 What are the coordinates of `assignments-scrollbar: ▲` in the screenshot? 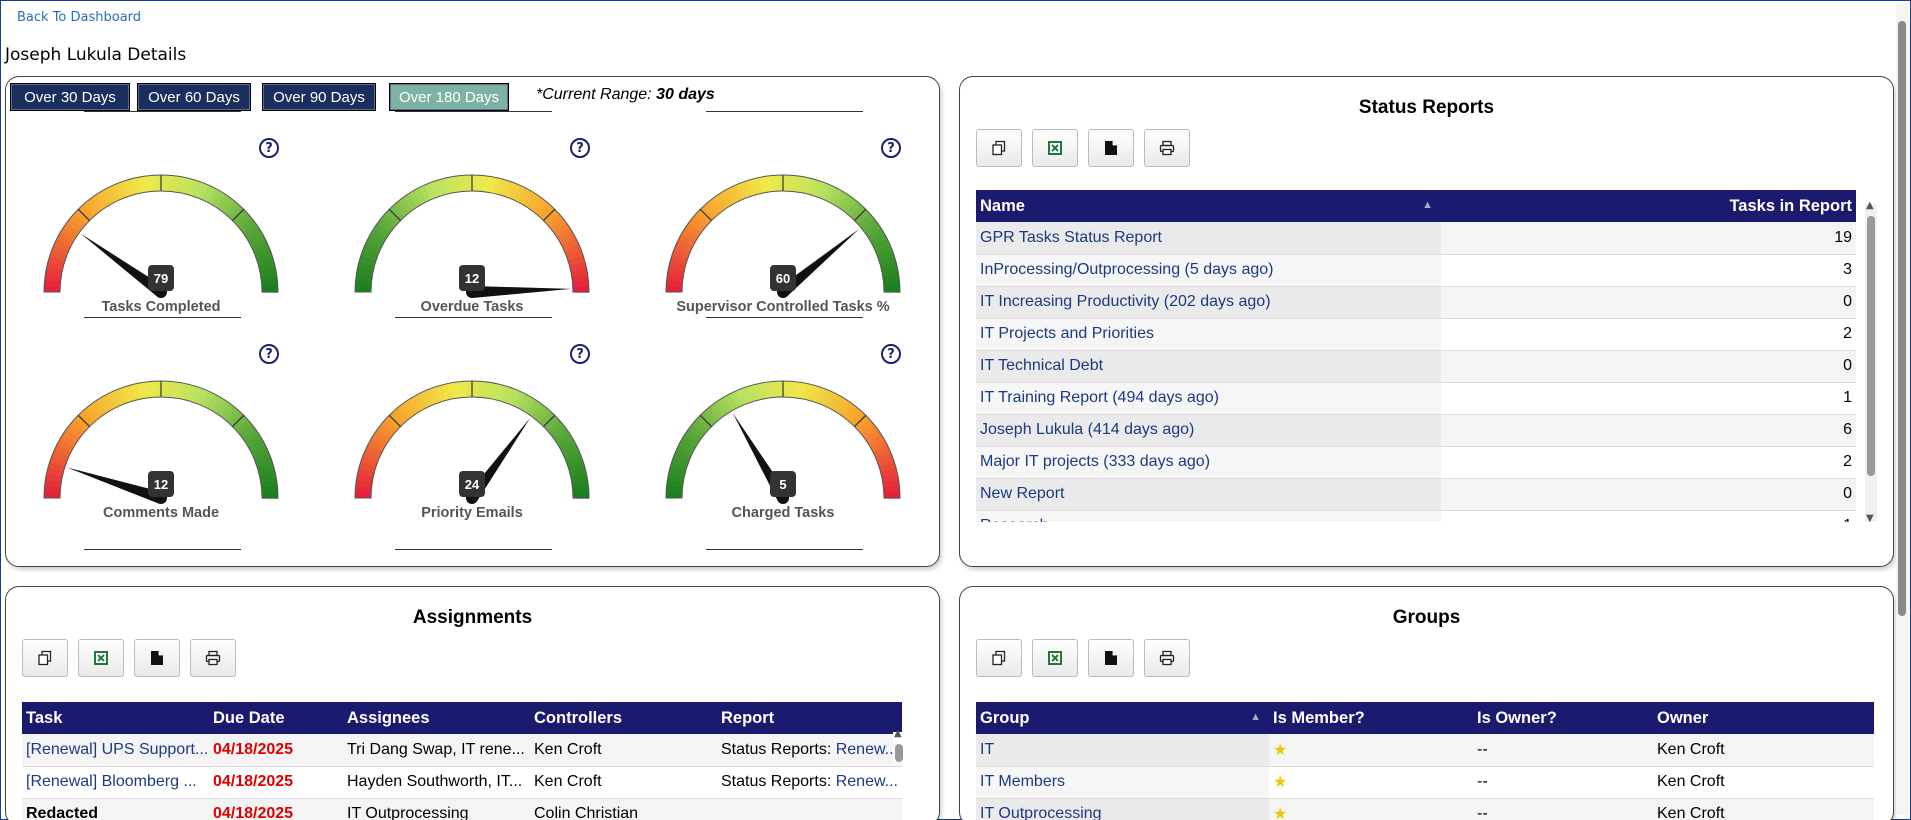 It's located at (899, 745).